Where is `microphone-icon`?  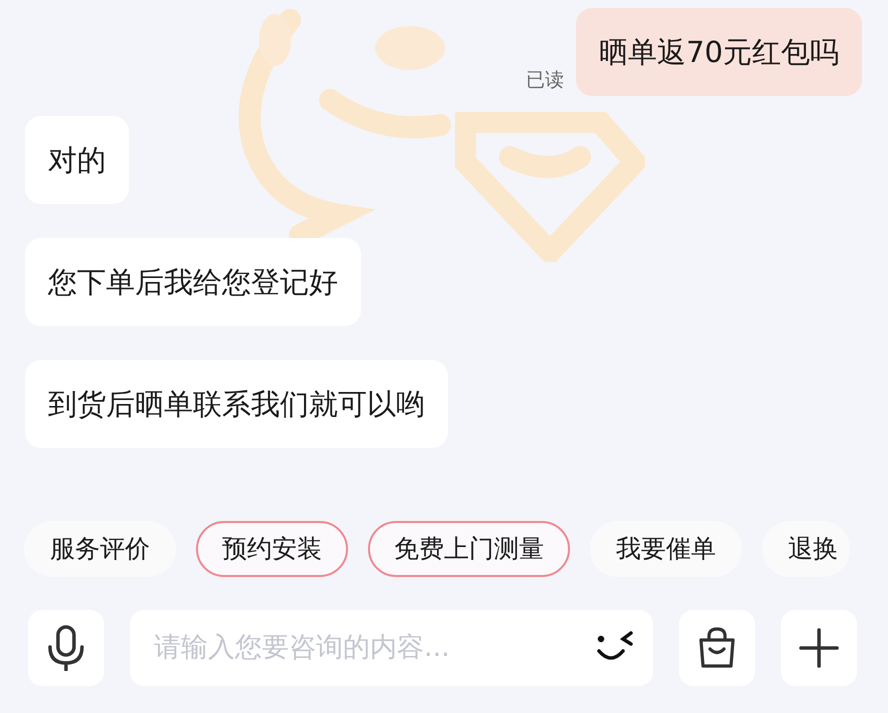 microphone-icon is located at coordinates (66, 648).